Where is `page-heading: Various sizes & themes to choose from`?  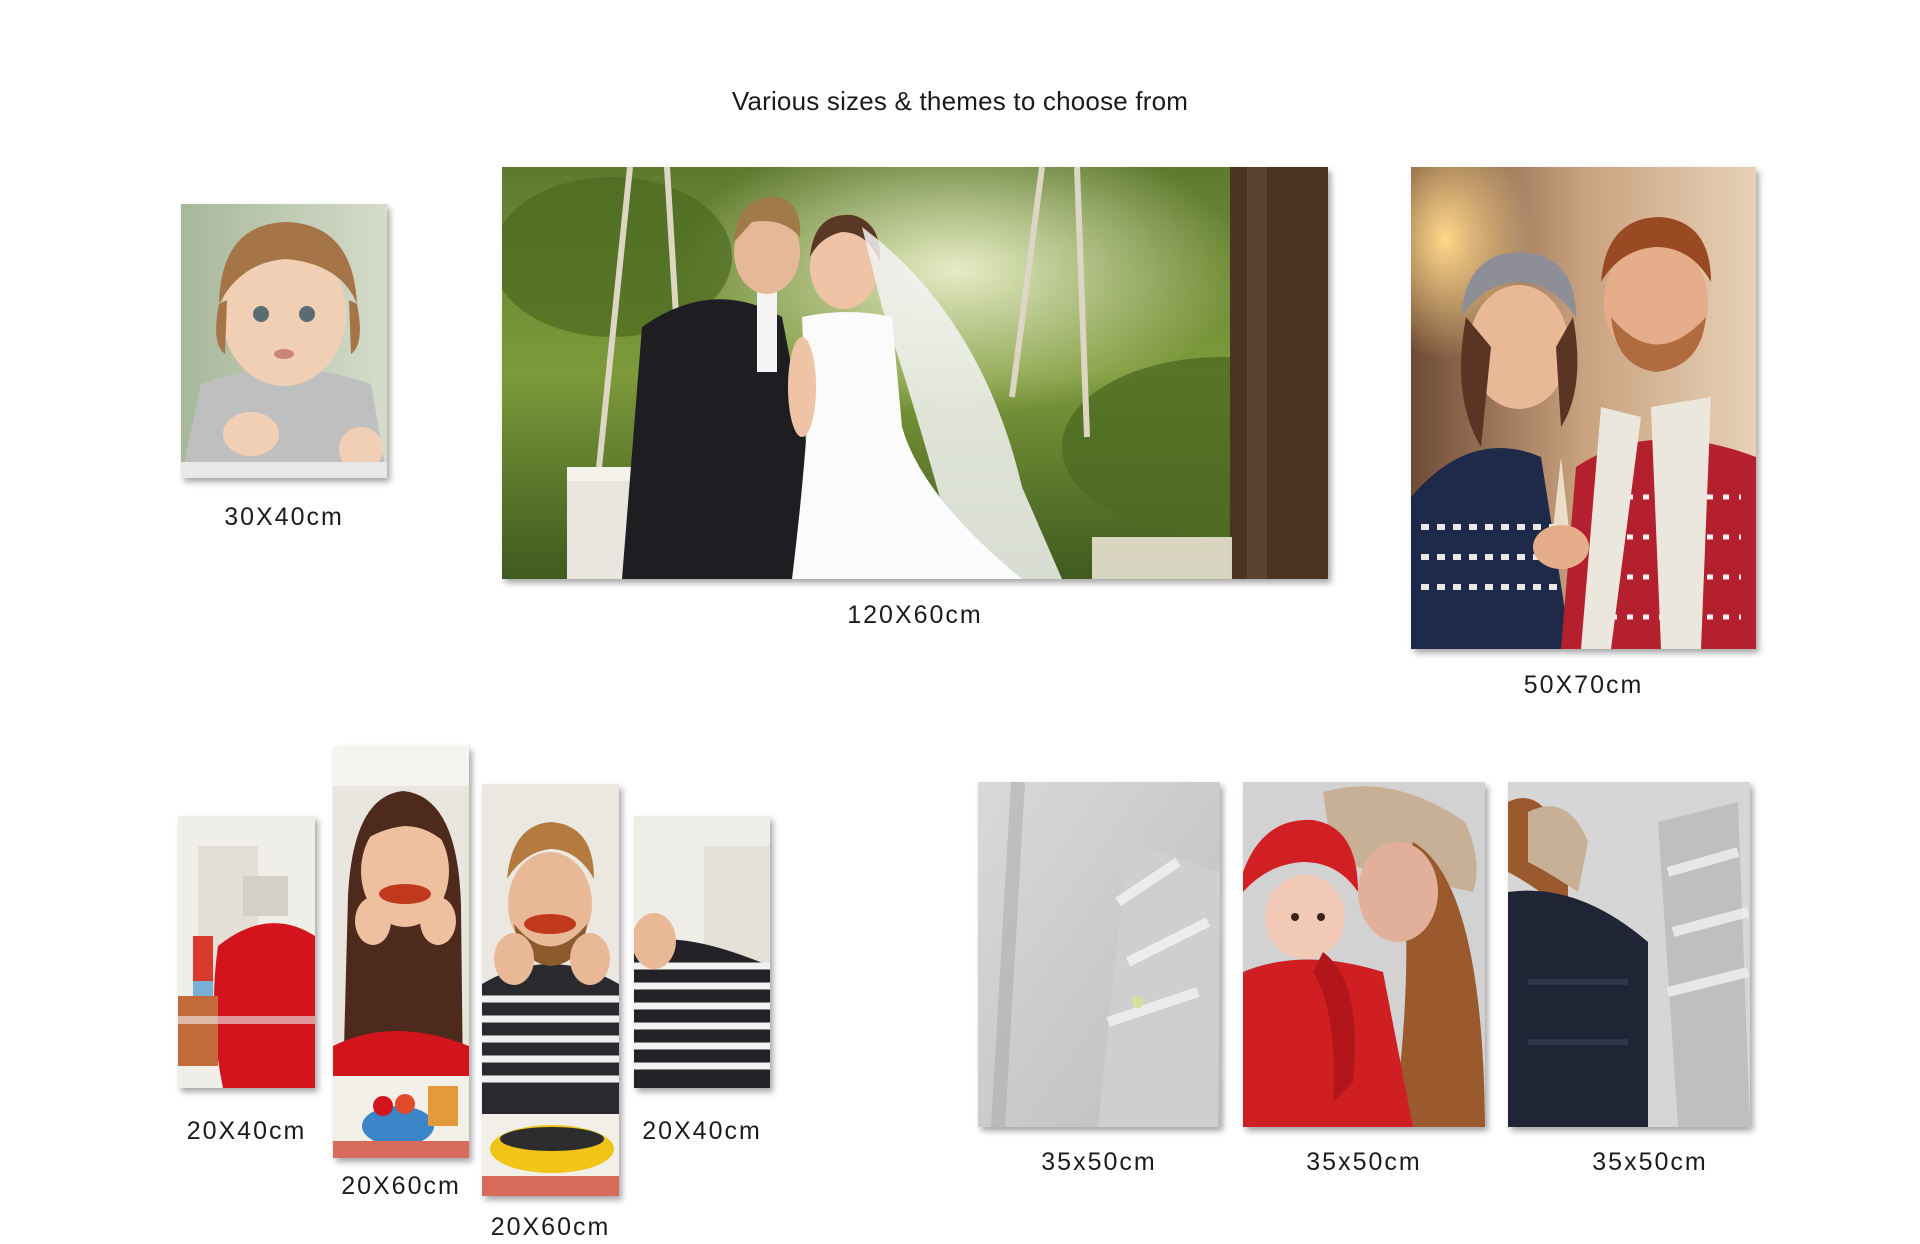 page-heading: Various sizes & themes to choose from is located at coordinates (960, 101).